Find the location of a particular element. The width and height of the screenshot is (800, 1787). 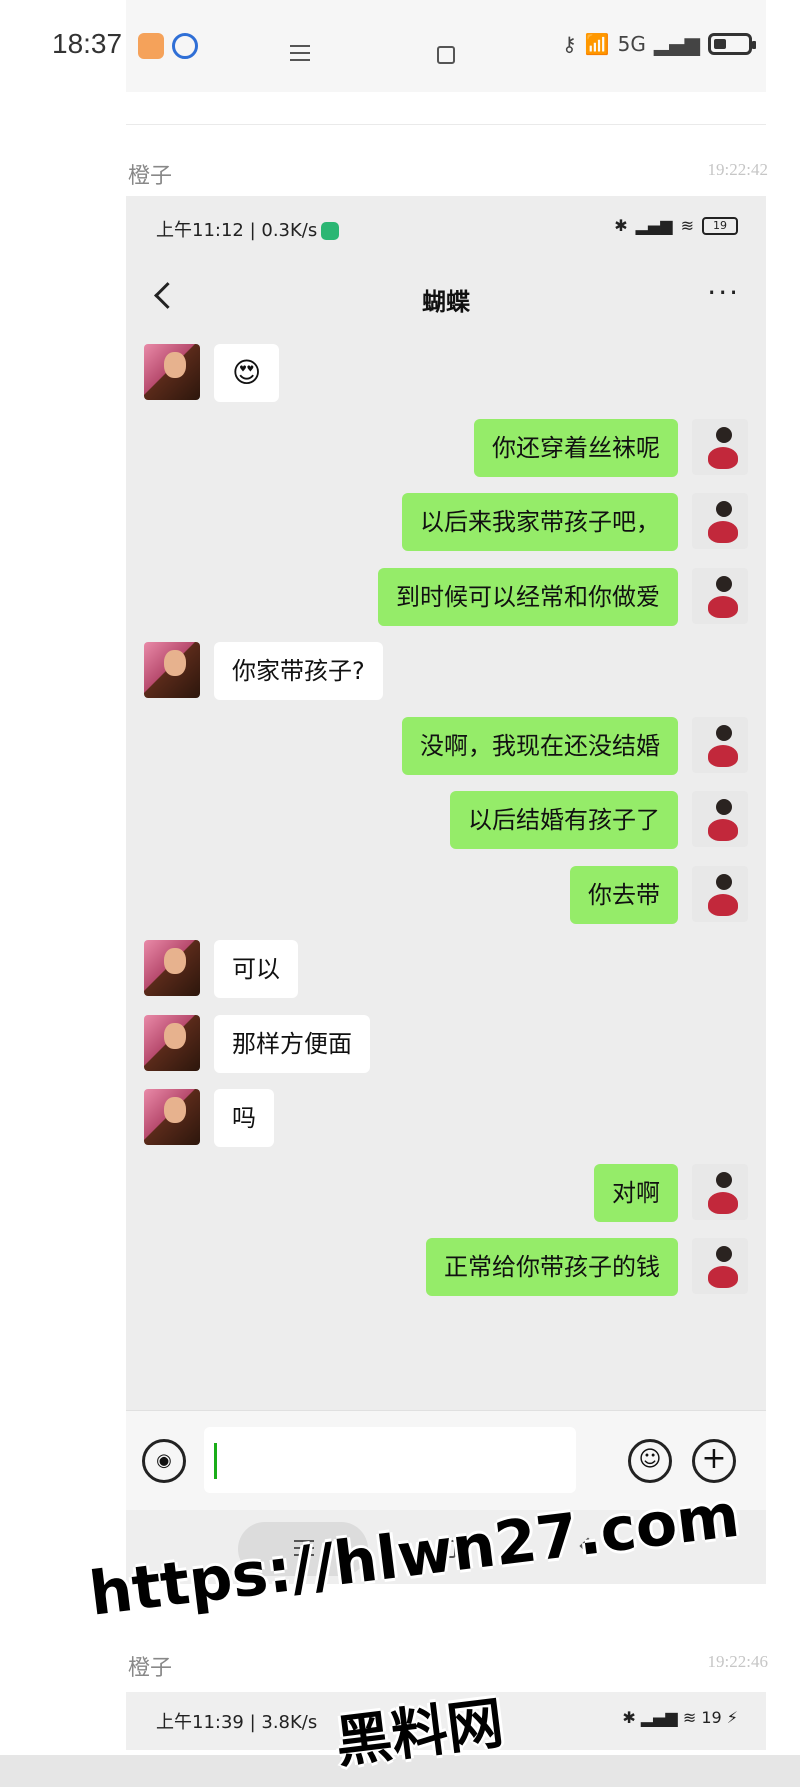

message-row: 对啊 is located at coordinates (446, 1196).